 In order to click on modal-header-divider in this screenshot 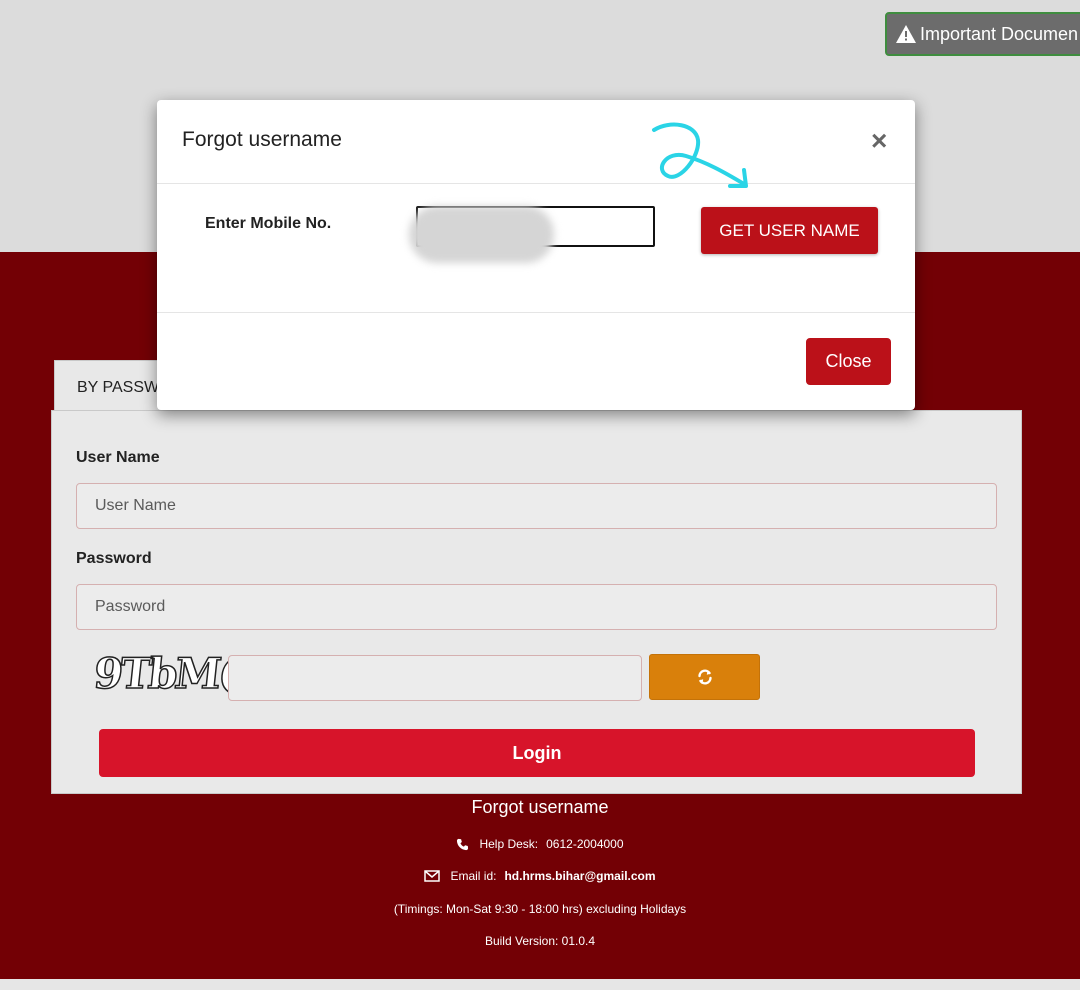, I will do `click(536, 183)`.